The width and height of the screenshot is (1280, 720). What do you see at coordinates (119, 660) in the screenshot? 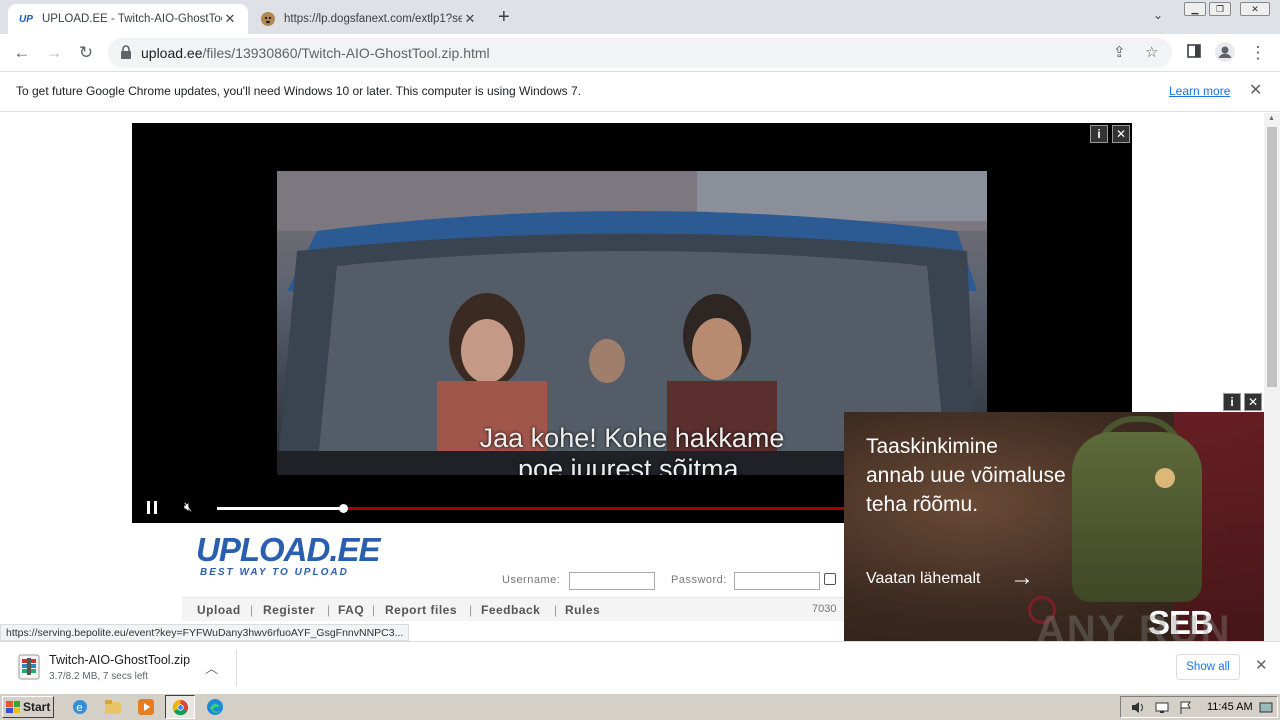
I see `download-filename: Twitch-AIO-GhostTool.zip` at bounding box center [119, 660].